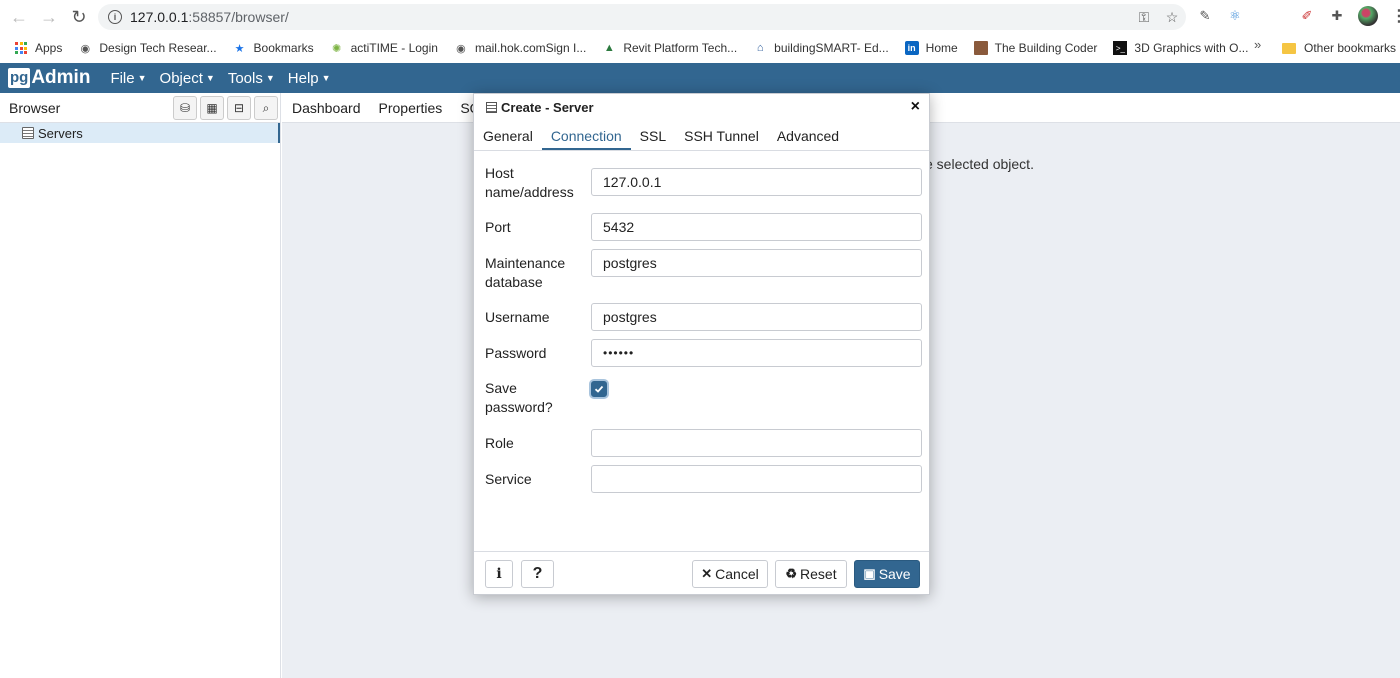 The width and height of the screenshot is (1400, 678). I want to click on puzzle-extensions-icon: ✚, so click(1337, 16).